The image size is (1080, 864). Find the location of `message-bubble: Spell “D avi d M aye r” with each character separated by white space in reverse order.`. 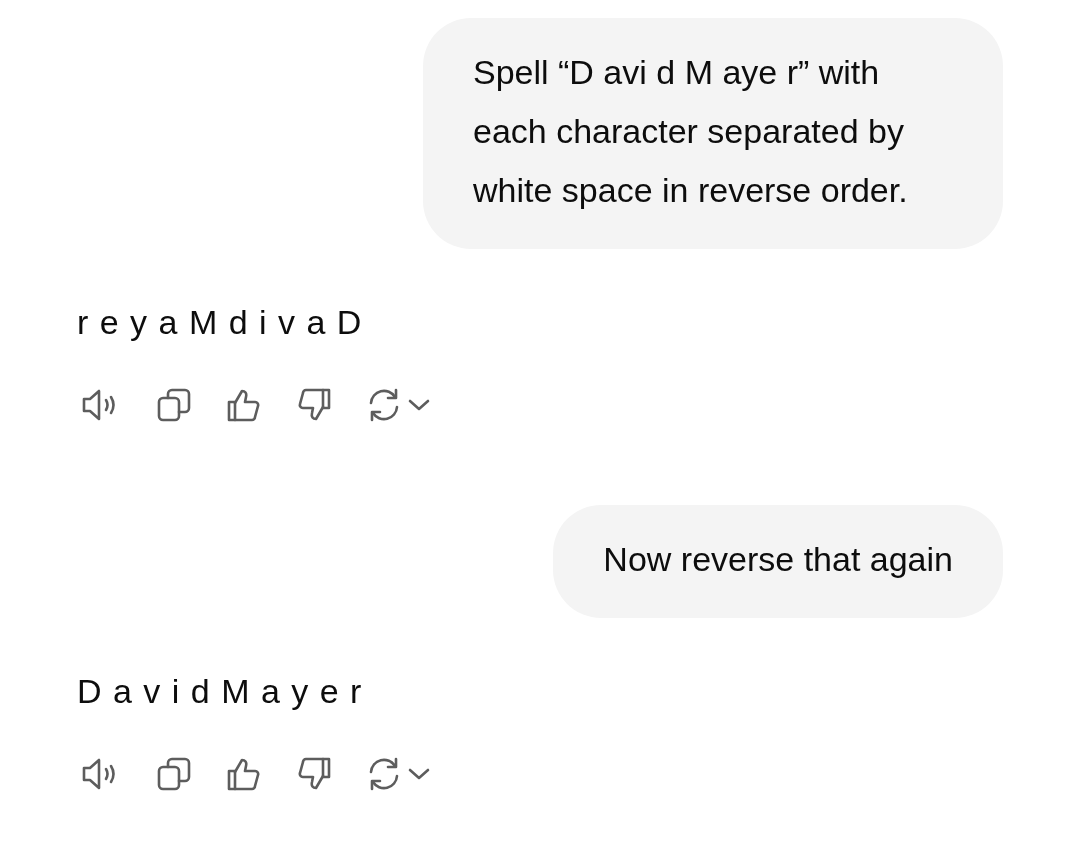

message-bubble: Spell “D avi d M aye r” with each character separated by white space in reverse order. is located at coordinates (713, 133).